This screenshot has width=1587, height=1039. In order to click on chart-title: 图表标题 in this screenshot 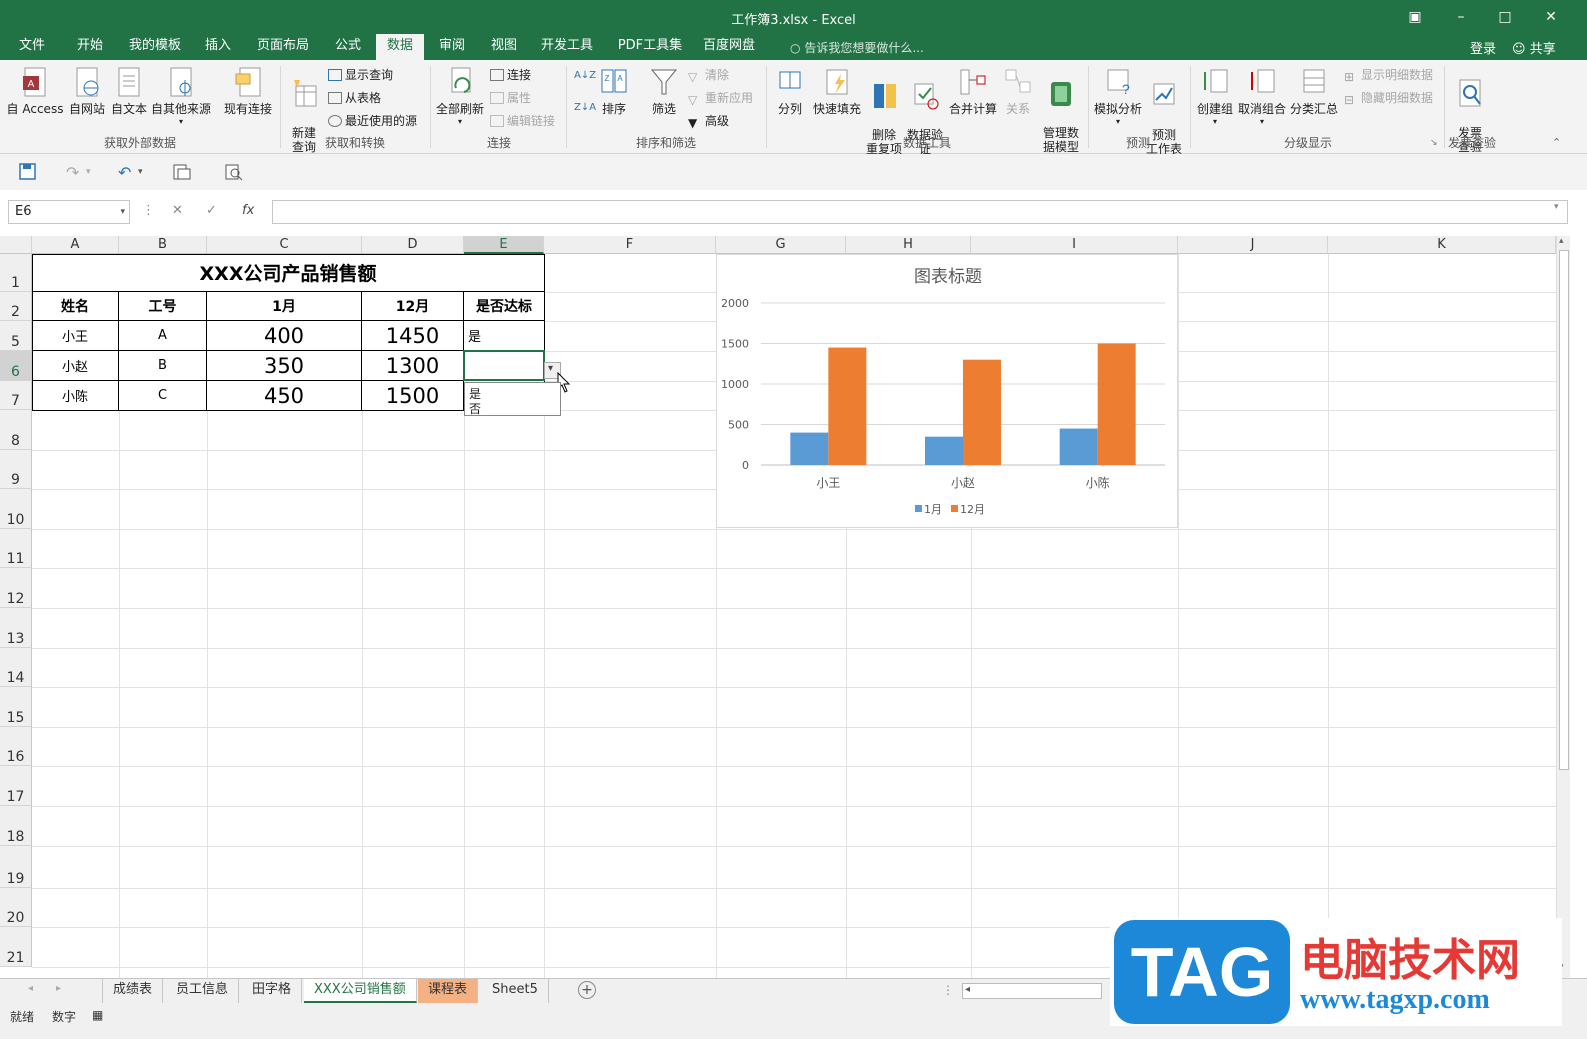, I will do `click(948, 277)`.